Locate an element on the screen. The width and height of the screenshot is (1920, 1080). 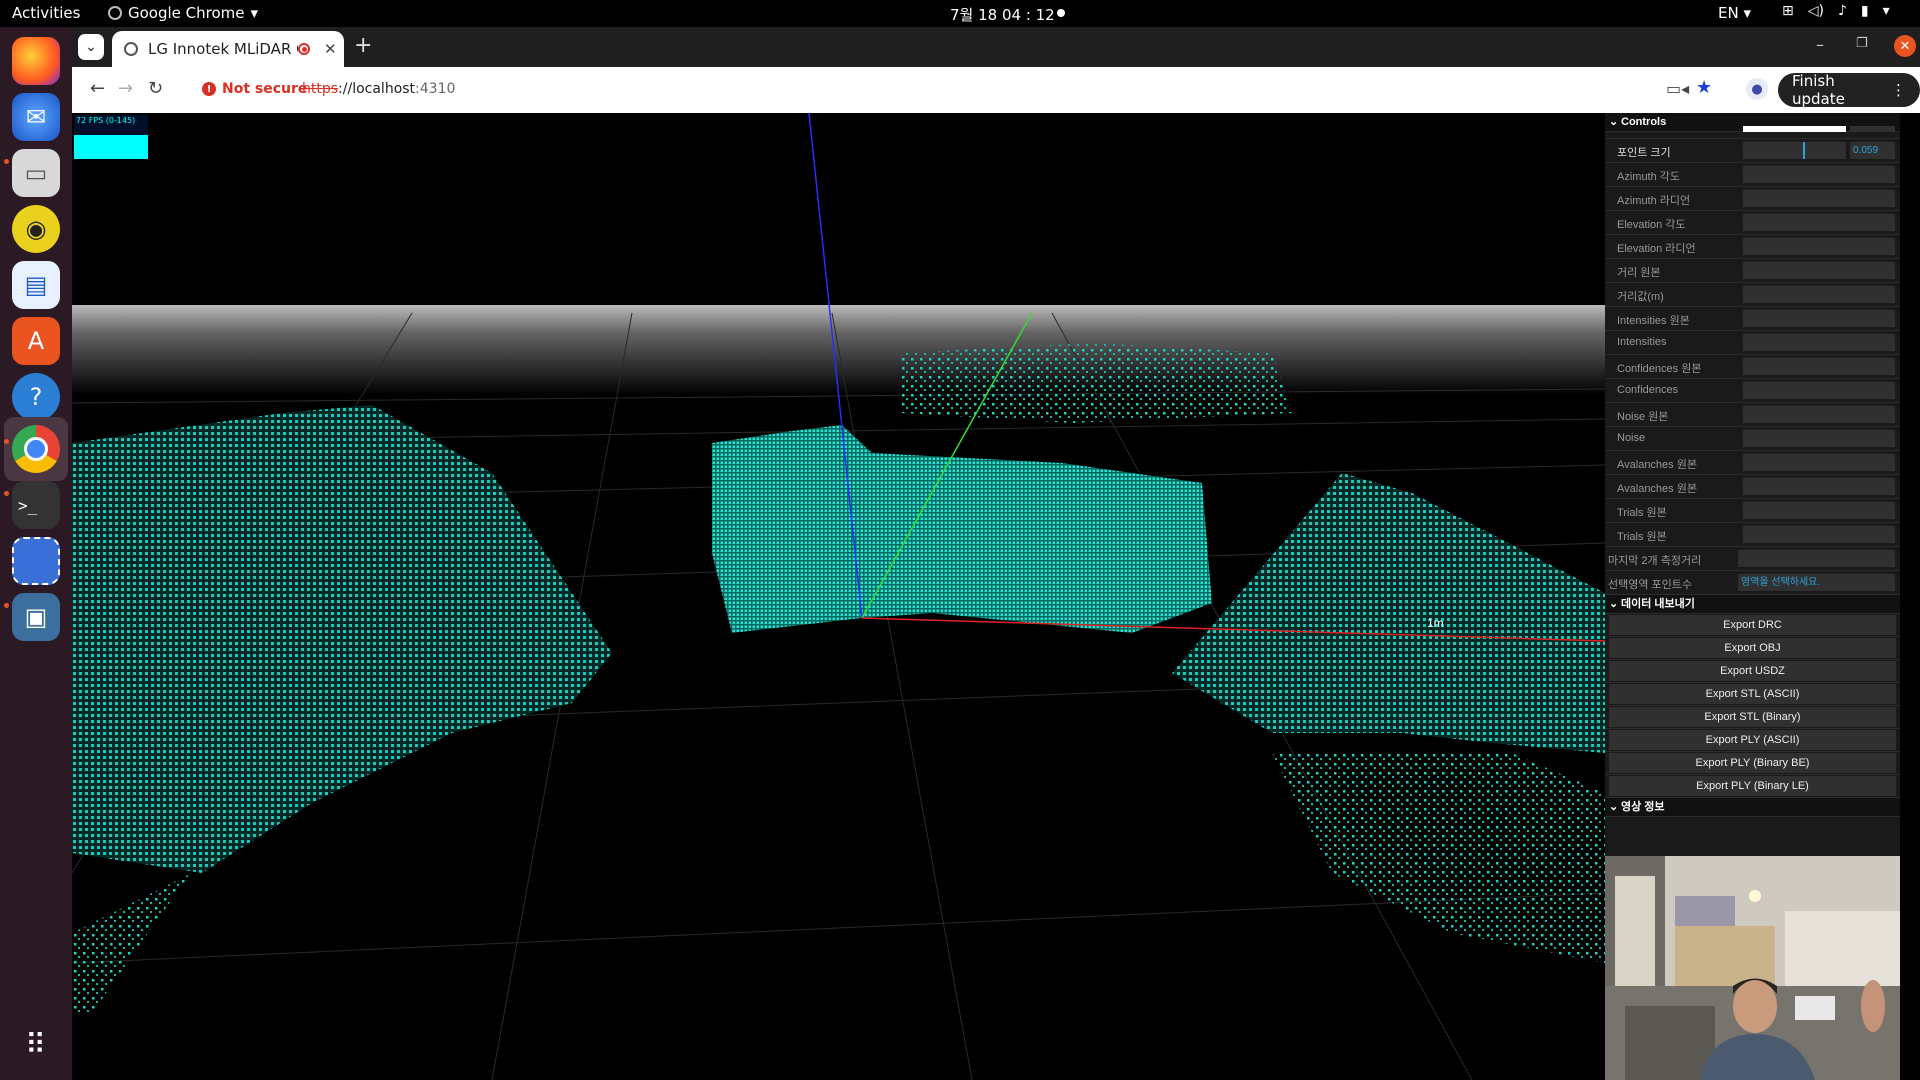
profile-avatar-icon: ● is located at coordinates (1757, 89).